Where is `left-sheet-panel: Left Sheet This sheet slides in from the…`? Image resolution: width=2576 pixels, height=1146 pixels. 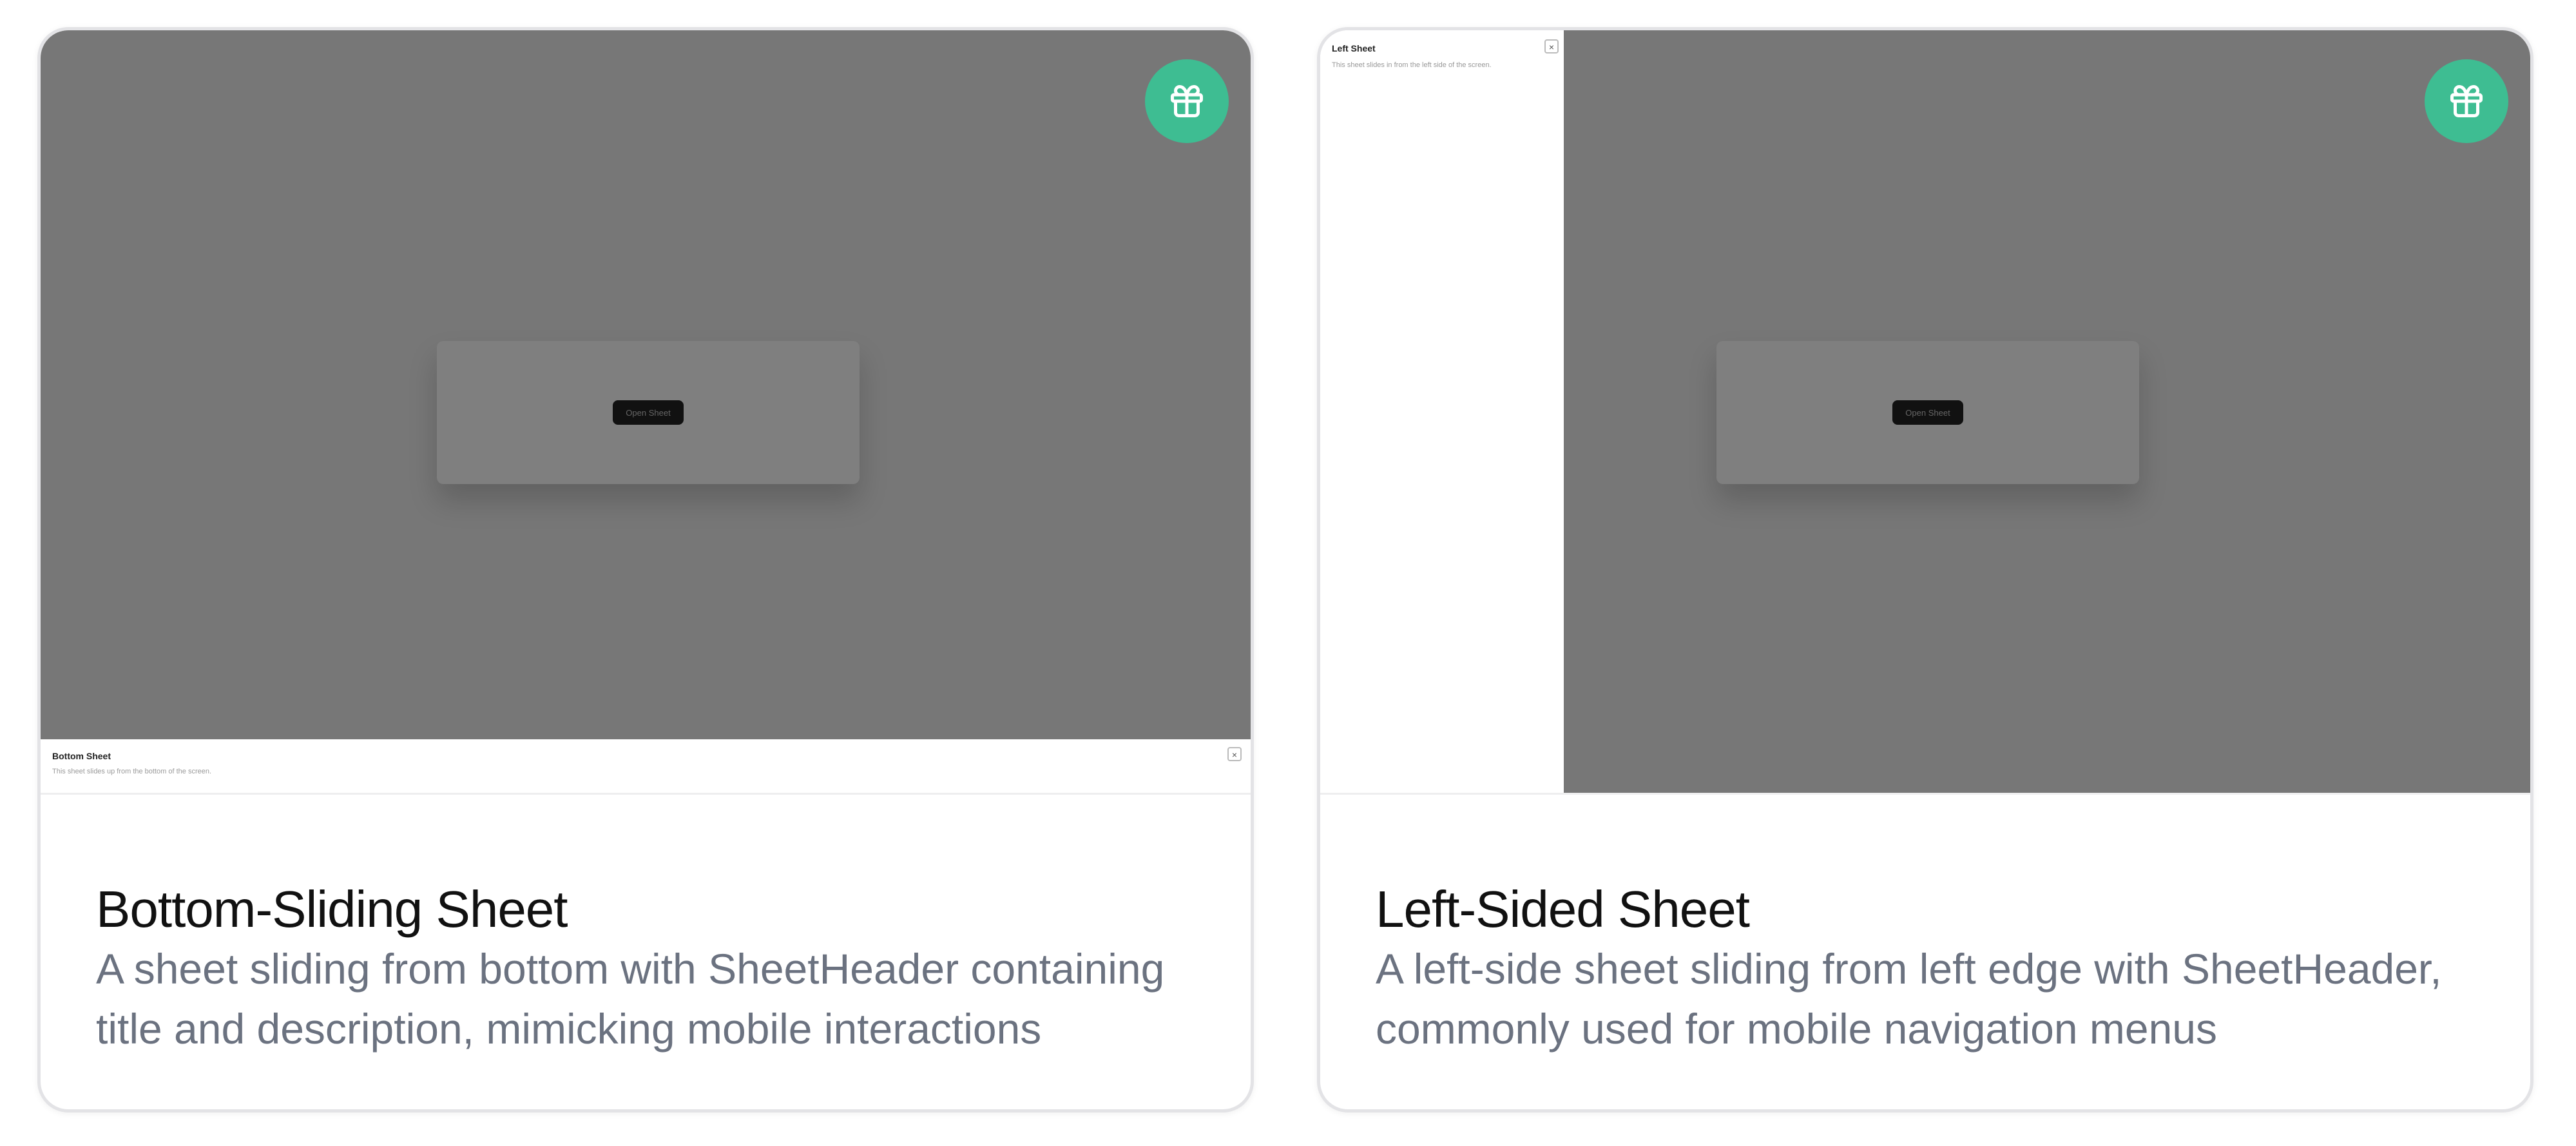
left-sheet-panel: Left Sheet This sheet slides in from the… is located at coordinates (1442, 411).